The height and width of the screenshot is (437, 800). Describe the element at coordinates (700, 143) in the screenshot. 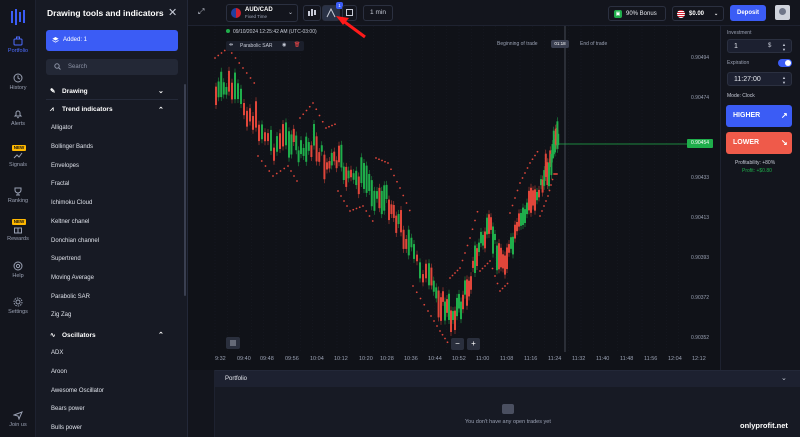

I see `current-price-badge: 0.90454` at that location.